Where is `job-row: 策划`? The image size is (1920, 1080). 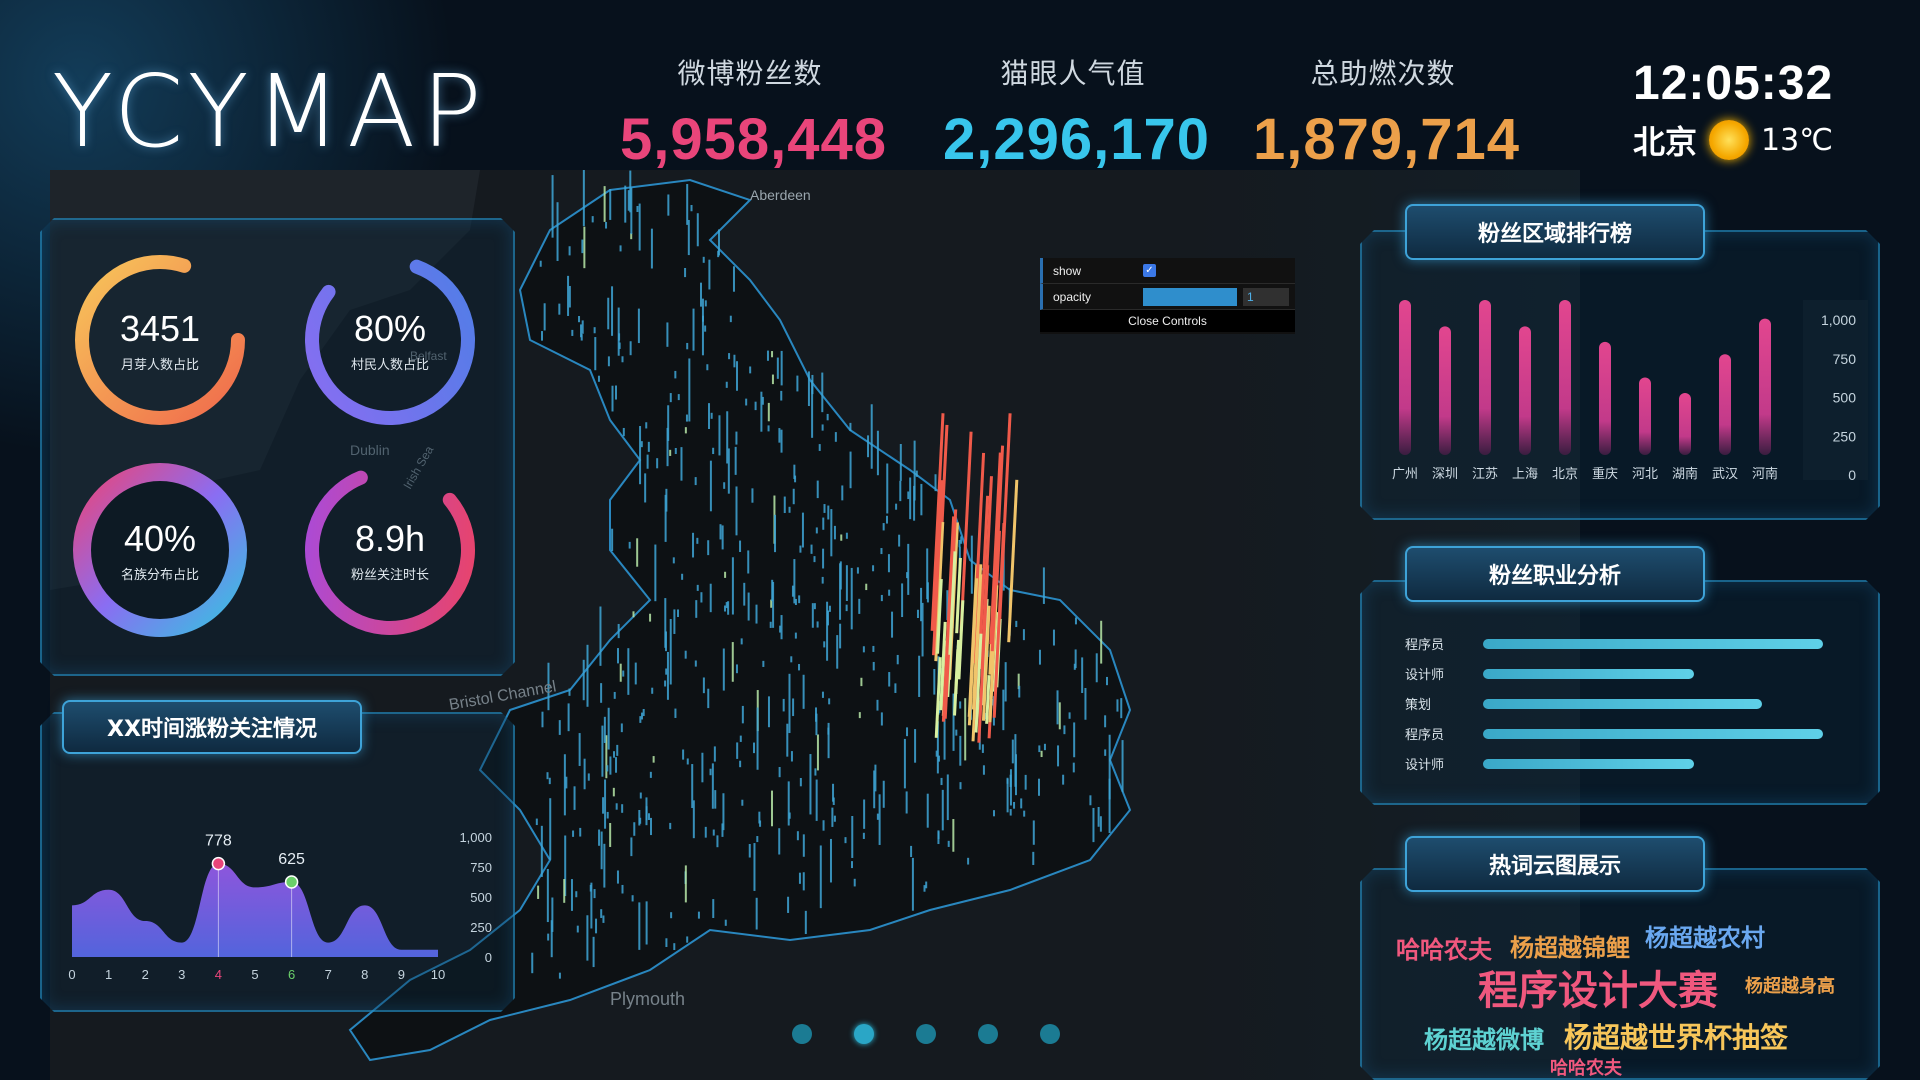
job-row: 策划 is located at coordinates (1583, 703).